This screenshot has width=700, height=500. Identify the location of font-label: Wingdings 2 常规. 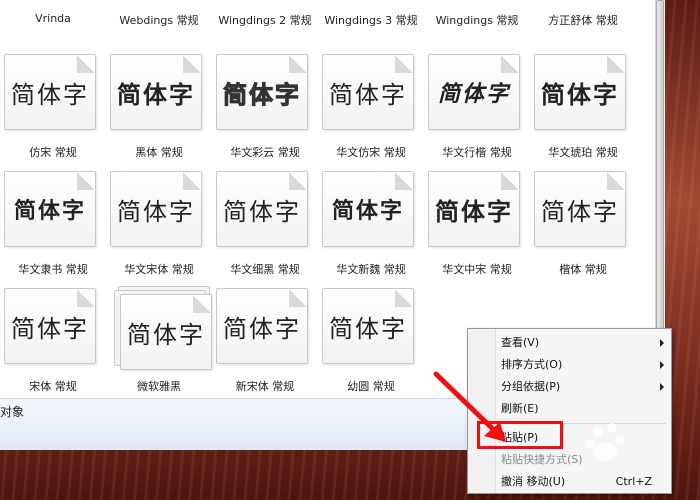
(265, 20).